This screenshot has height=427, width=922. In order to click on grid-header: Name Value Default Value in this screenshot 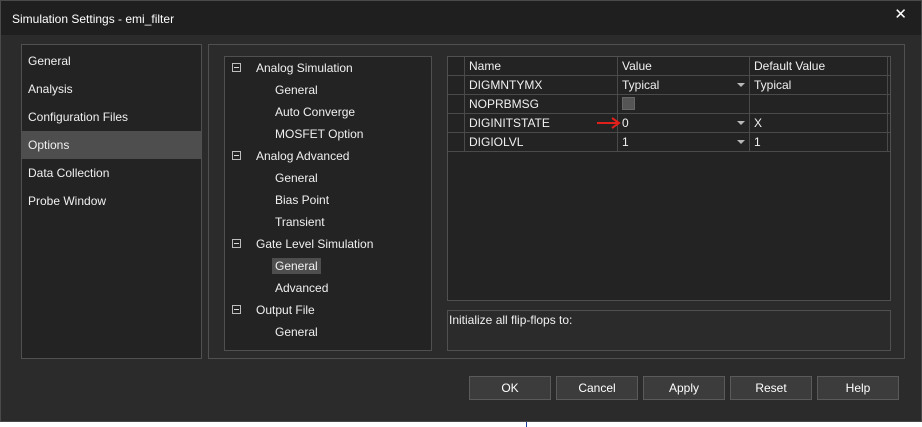, I will do `click(669, 66)`.